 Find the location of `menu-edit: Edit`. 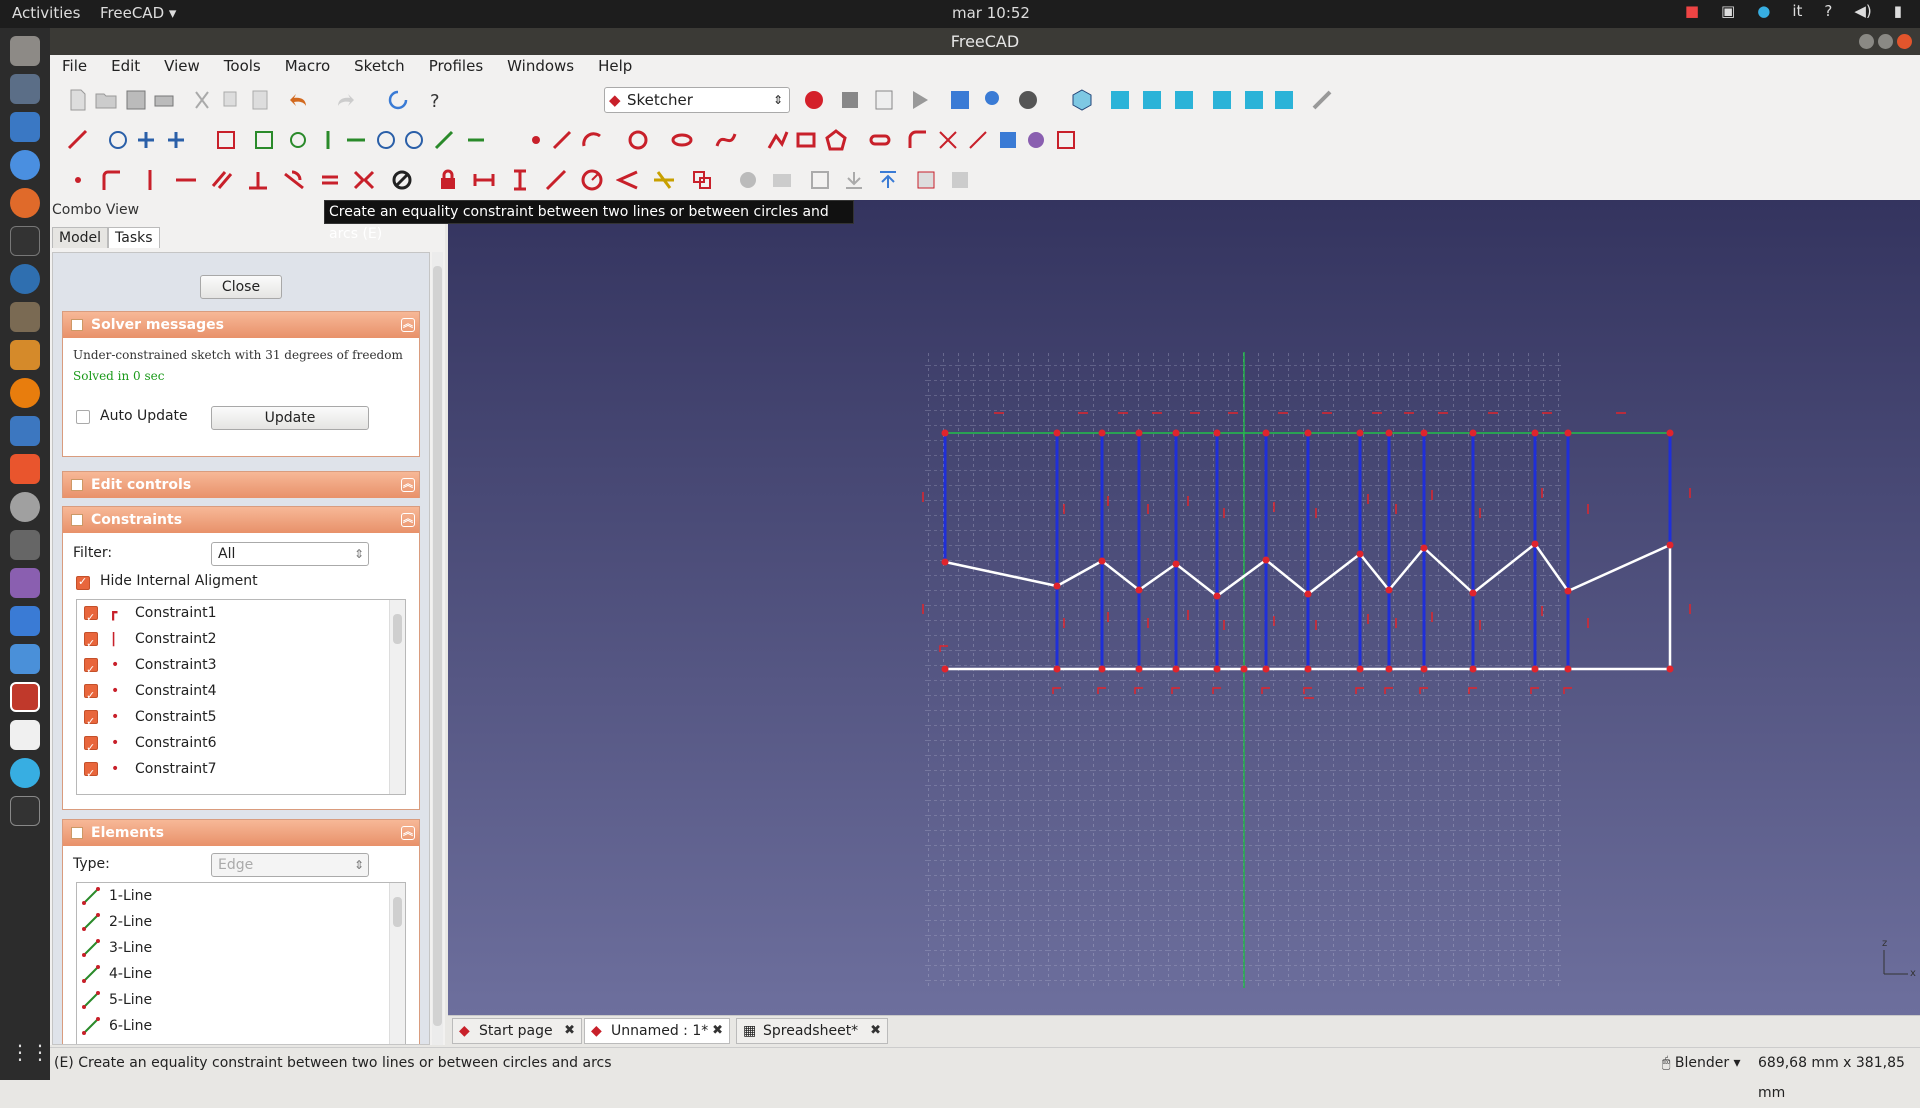

menu-edit: Edit is located at coordinates (125, 67).